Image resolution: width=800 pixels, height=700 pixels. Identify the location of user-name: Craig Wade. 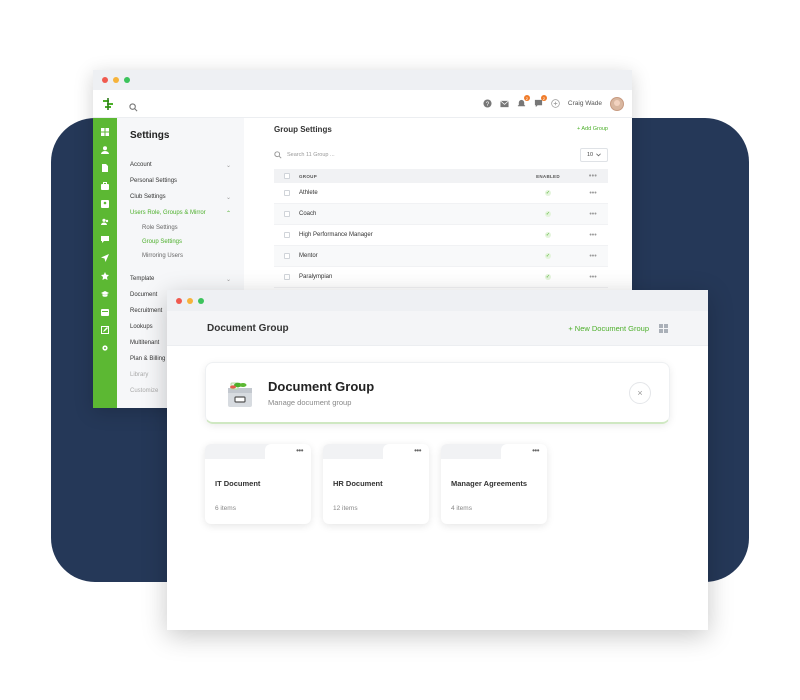
(585, 103).